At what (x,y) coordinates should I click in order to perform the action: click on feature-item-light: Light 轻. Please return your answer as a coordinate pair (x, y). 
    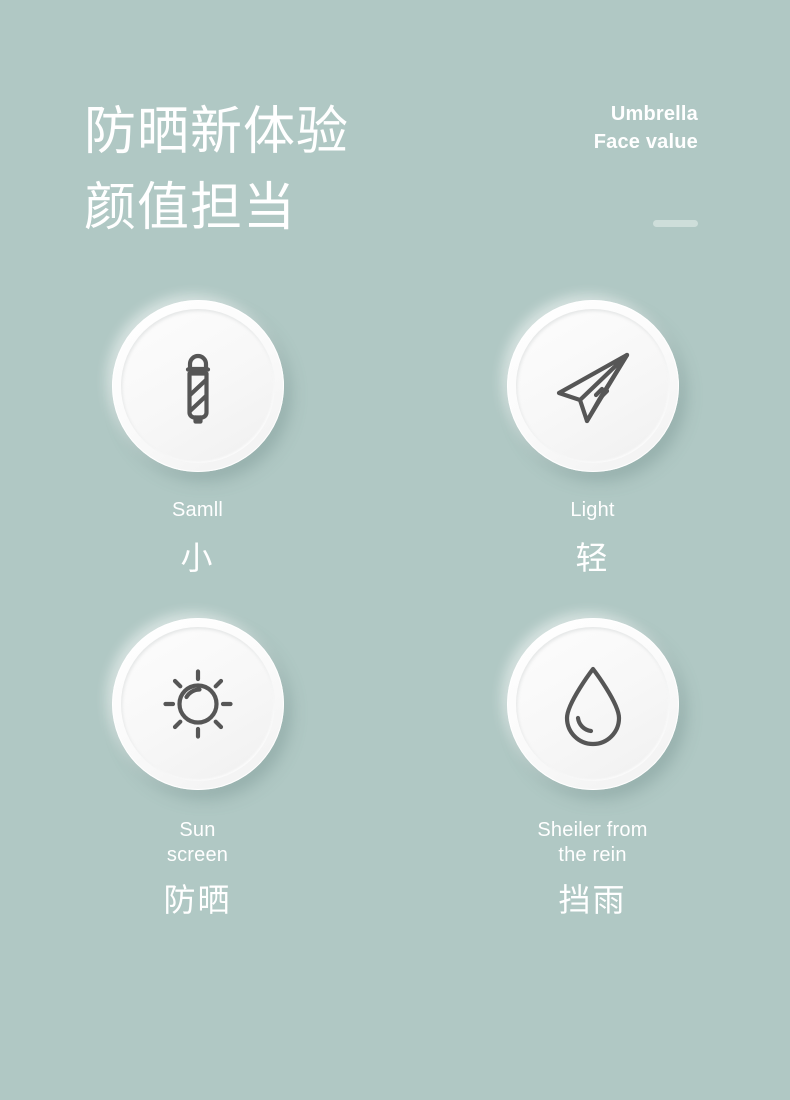
    Looking at the image, I should click on (592, 438).